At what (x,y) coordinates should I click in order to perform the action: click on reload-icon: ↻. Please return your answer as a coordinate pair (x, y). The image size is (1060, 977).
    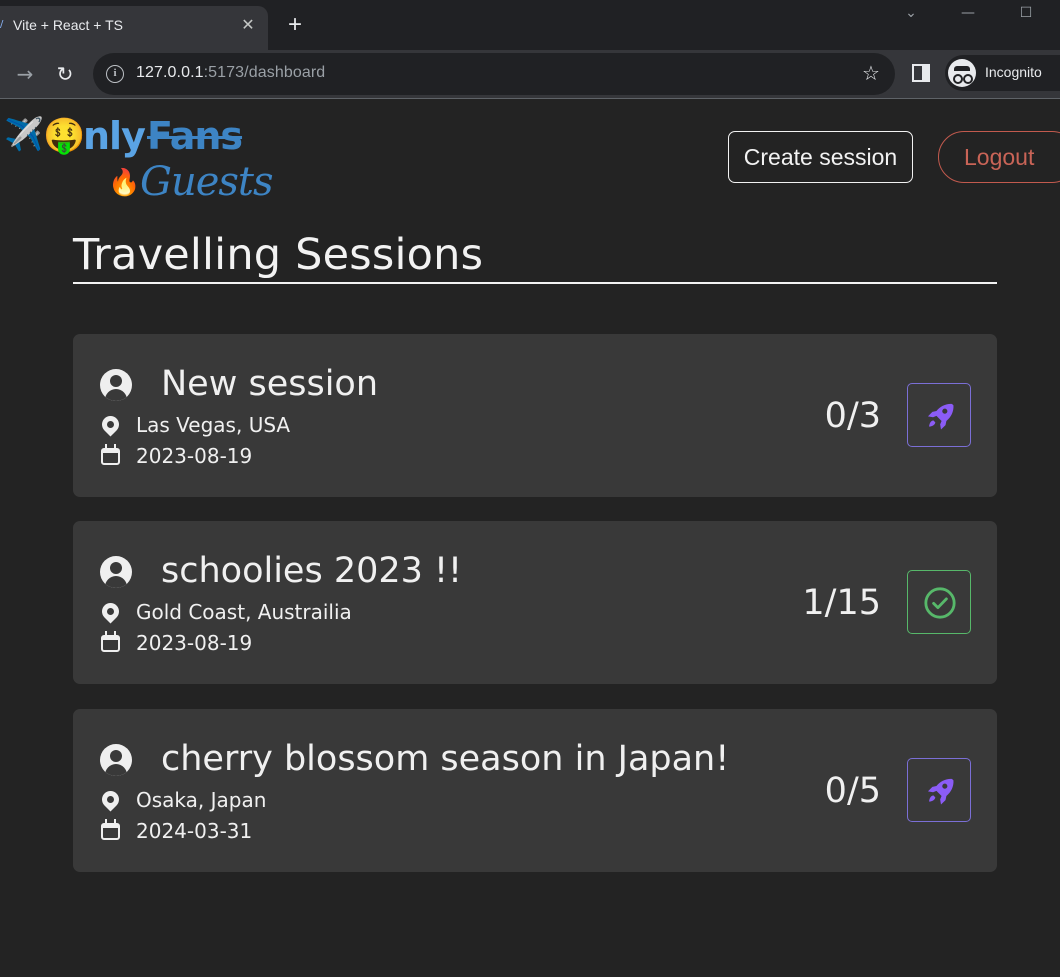
    Looking at the image, I should click on (65, 74).